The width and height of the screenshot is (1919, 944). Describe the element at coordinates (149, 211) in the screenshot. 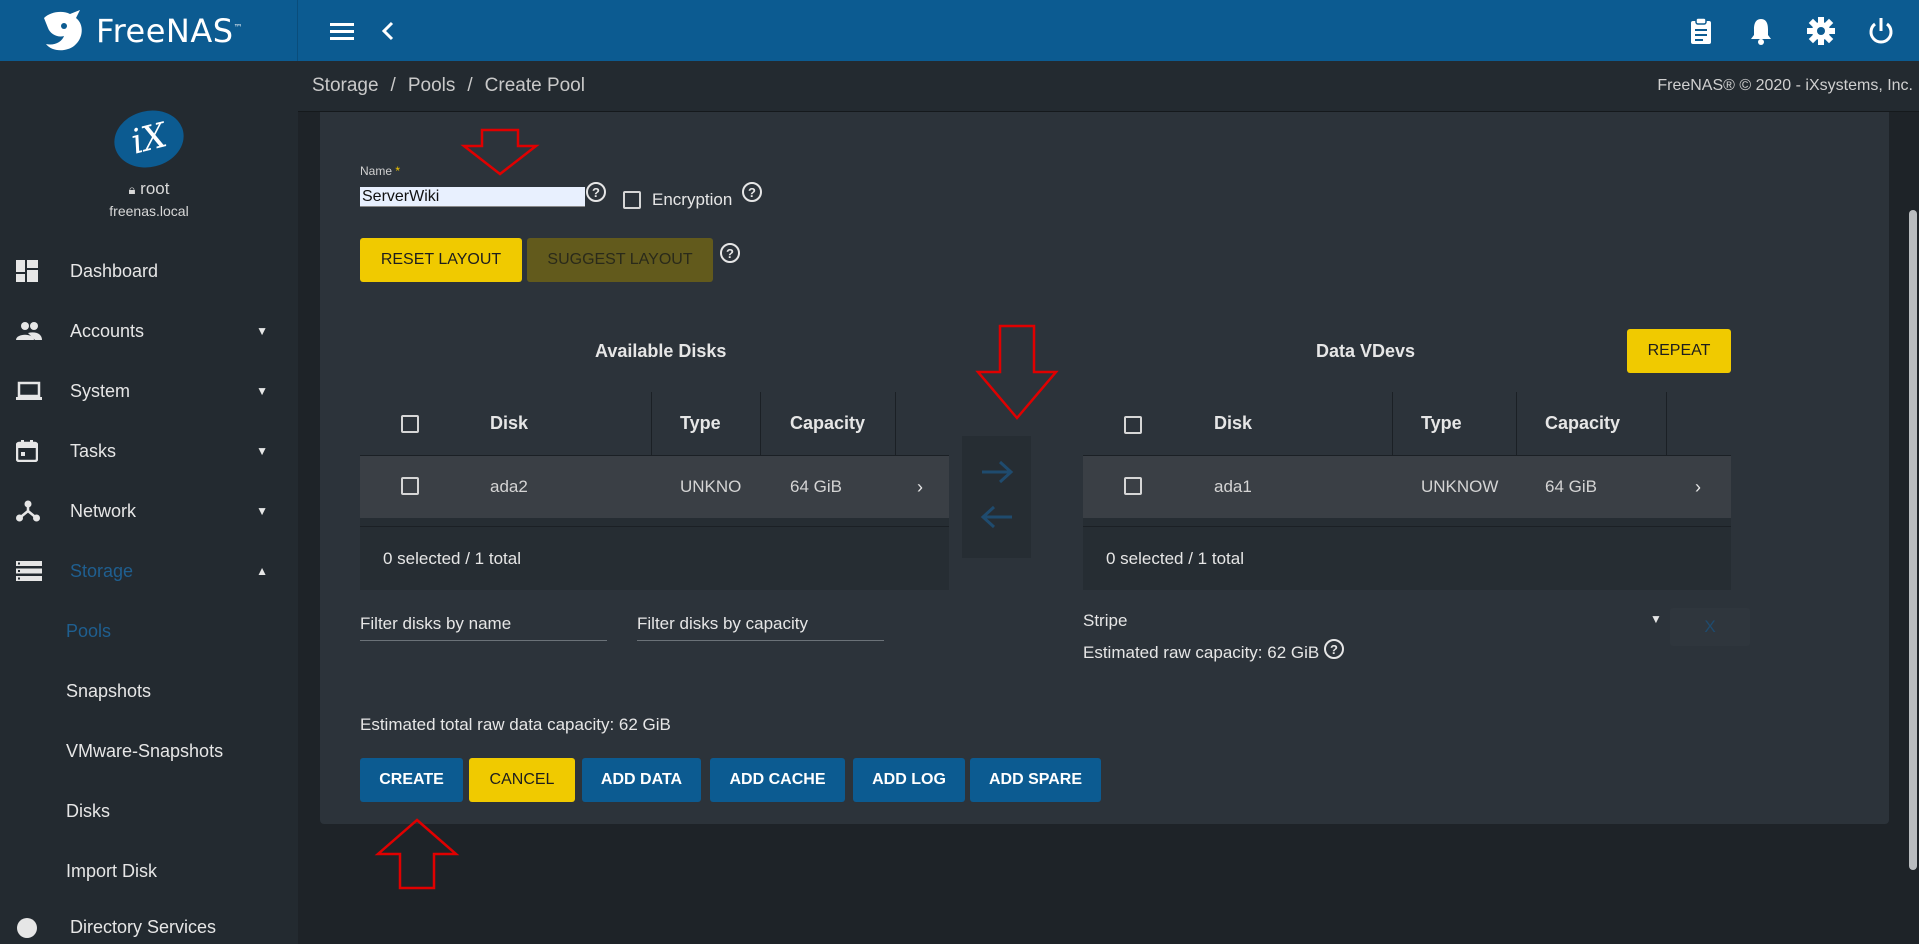

I see `hostname: freenas.local` at that location.